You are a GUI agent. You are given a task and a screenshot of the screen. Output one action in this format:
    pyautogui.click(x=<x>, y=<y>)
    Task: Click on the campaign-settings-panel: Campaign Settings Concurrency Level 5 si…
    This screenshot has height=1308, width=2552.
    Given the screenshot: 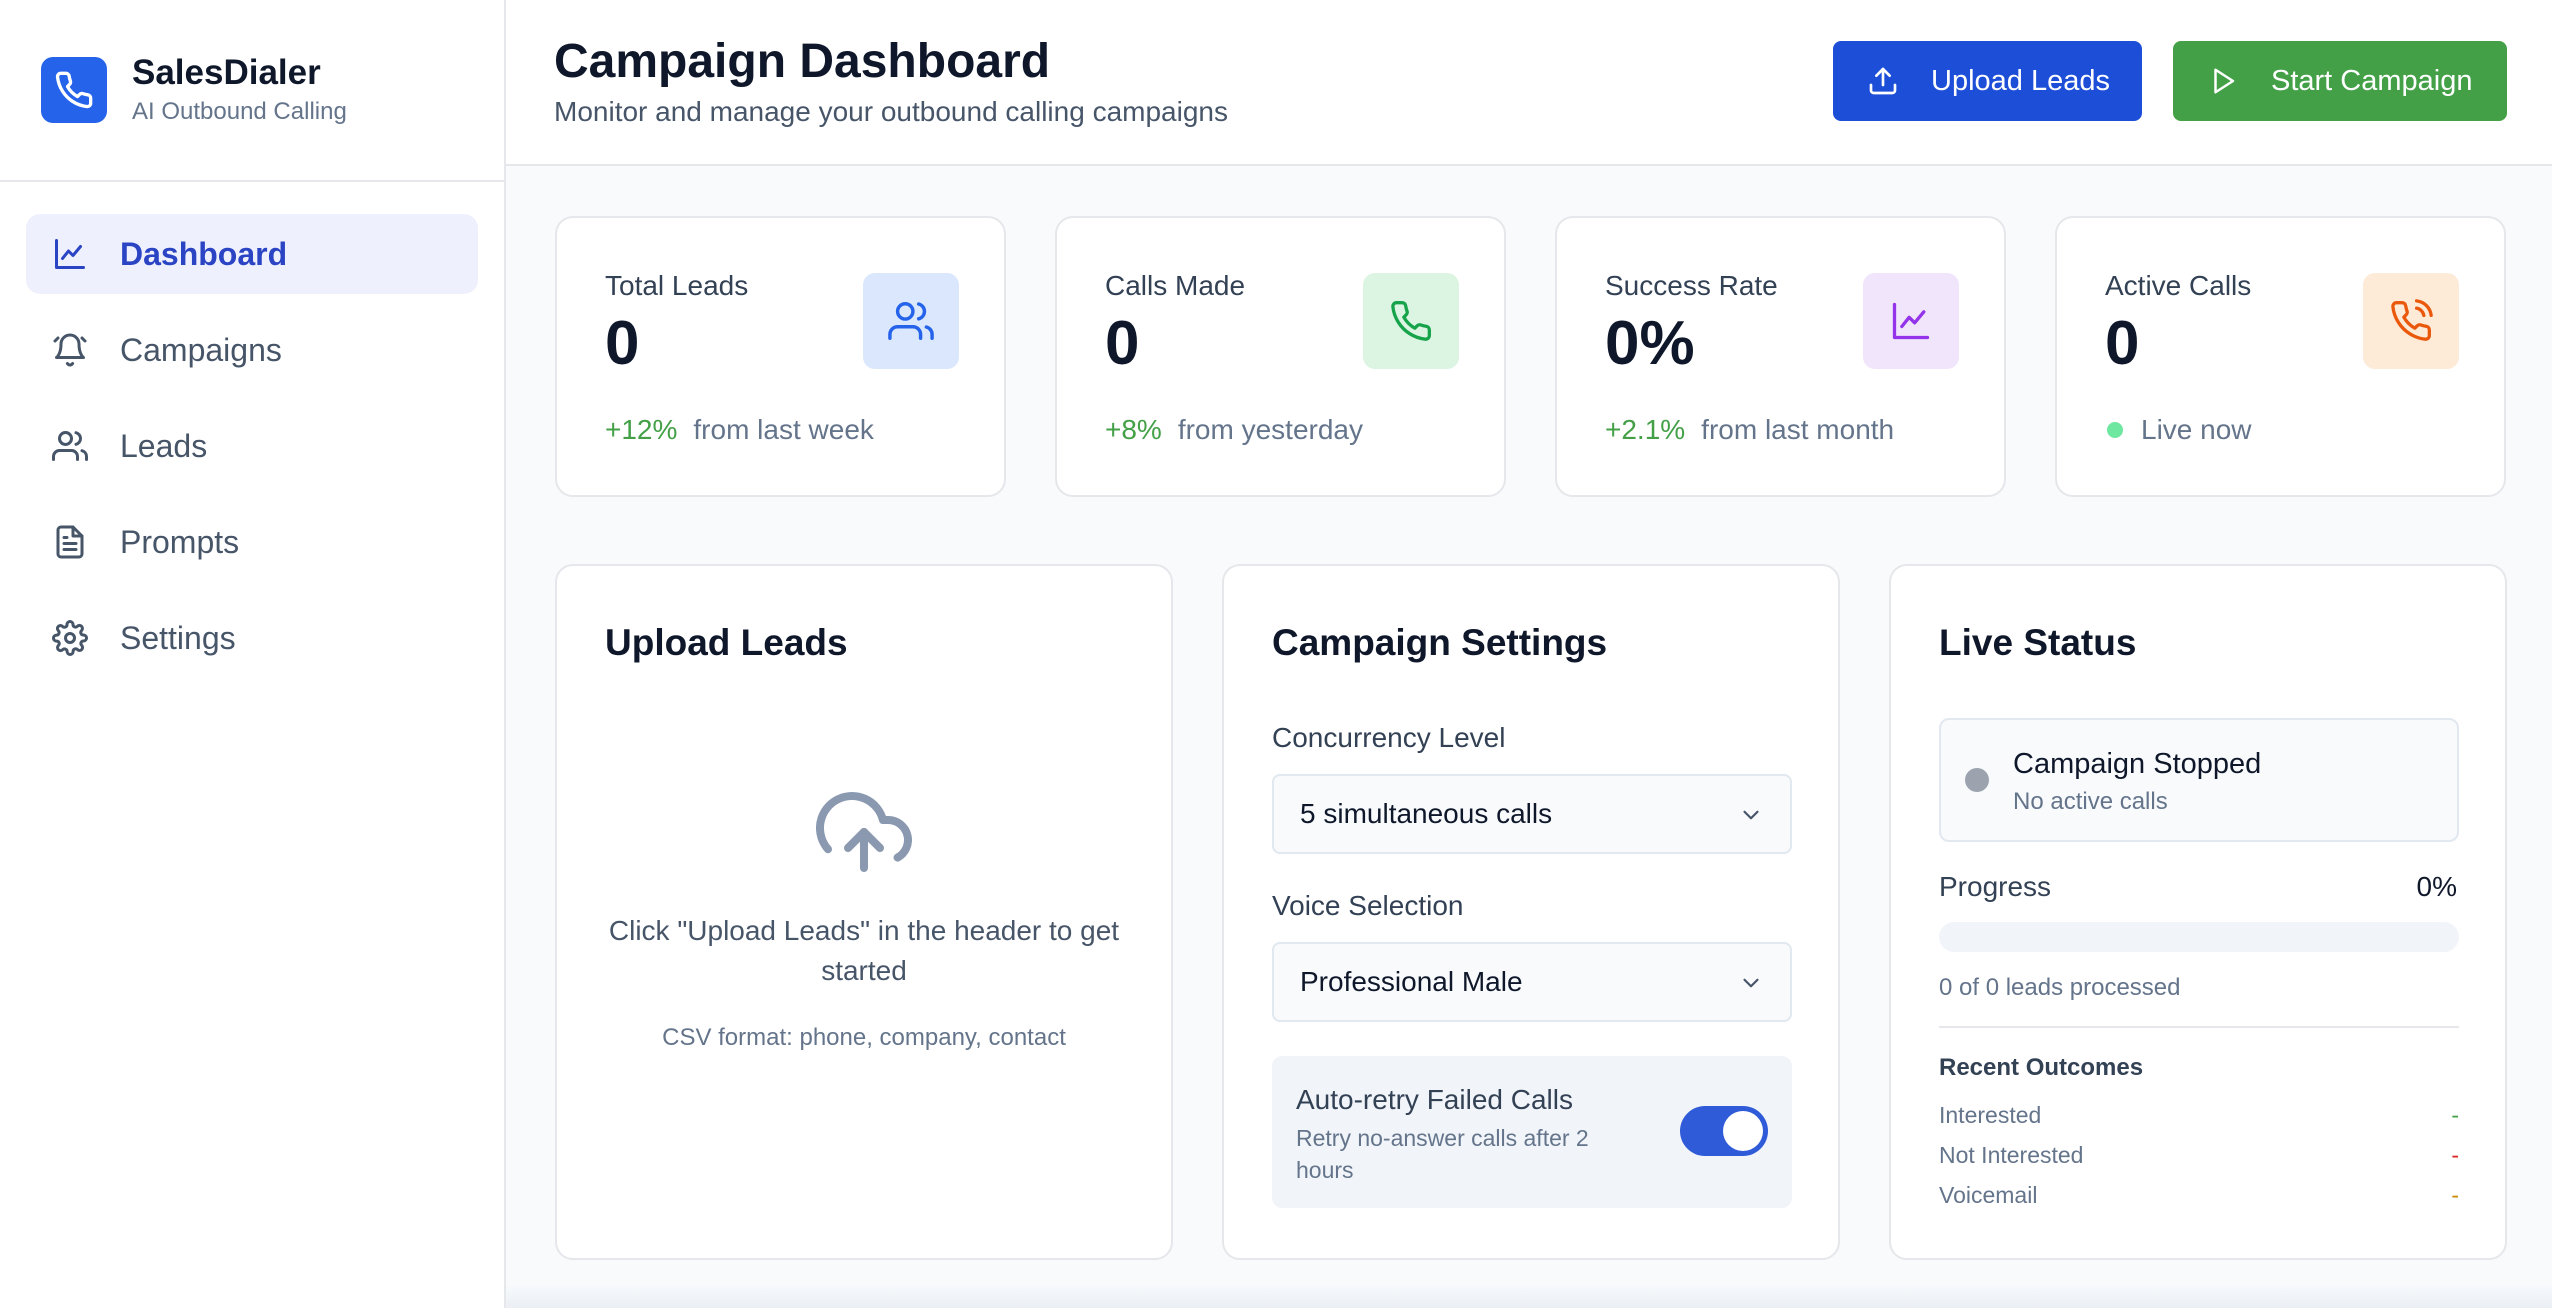 What is the action you would take?
    pyautogui.click(x=1531, y=912)
    